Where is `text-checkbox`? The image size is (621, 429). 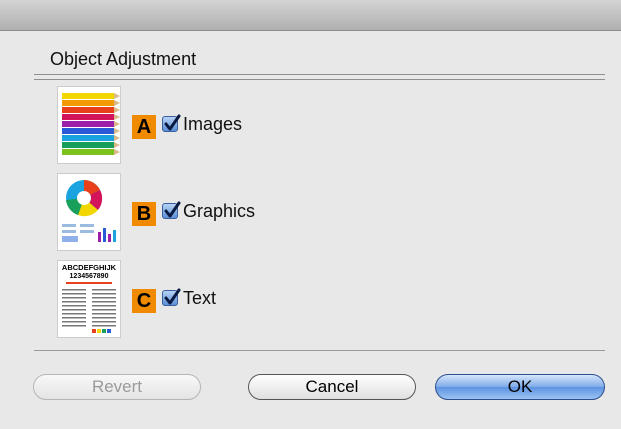
text-checkbox is located at coordinates (171, 297).